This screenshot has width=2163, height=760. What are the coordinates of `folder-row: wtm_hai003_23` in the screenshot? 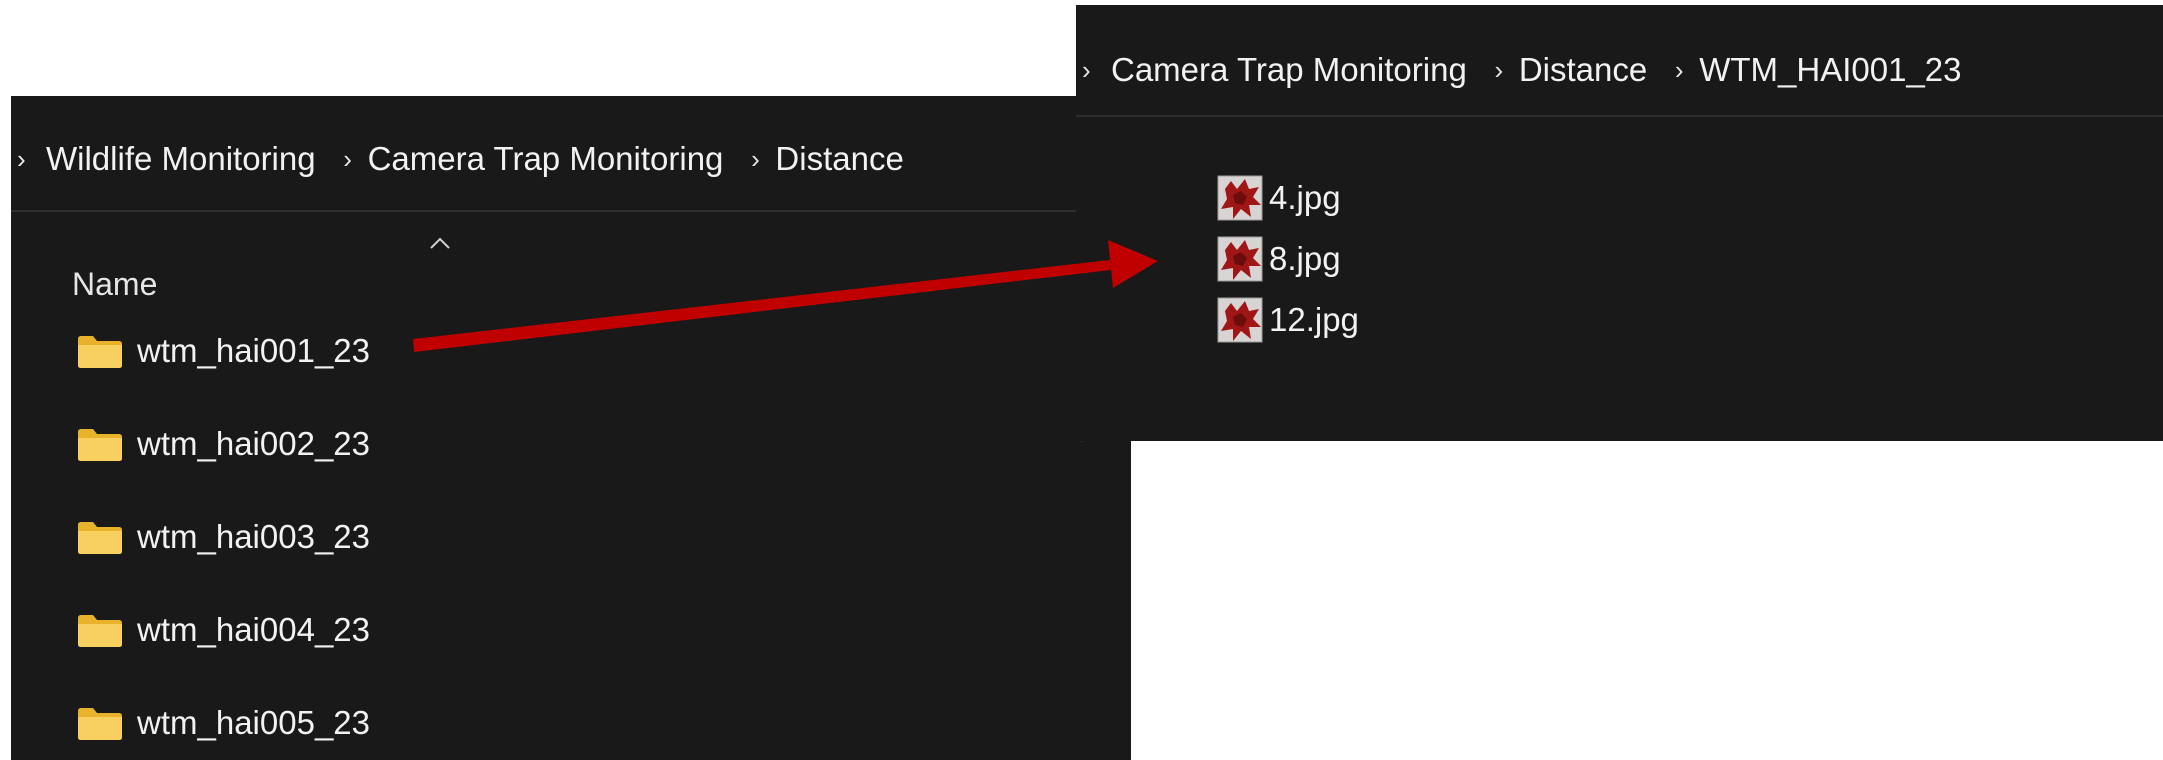 It's located at (223, 537).